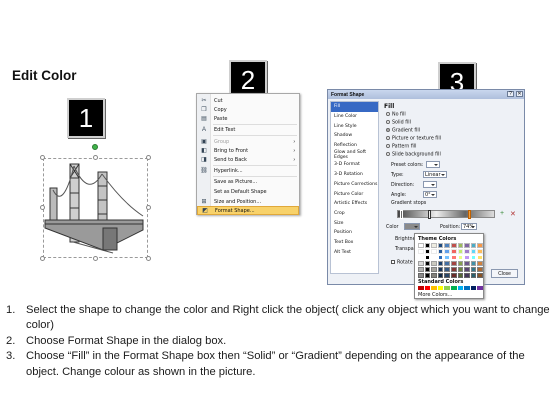 The image size is (560, 420). What do you see at coordinates (412, 226) in the screenshot?
I see `color-picker-button` at bounding box center [412, 226].